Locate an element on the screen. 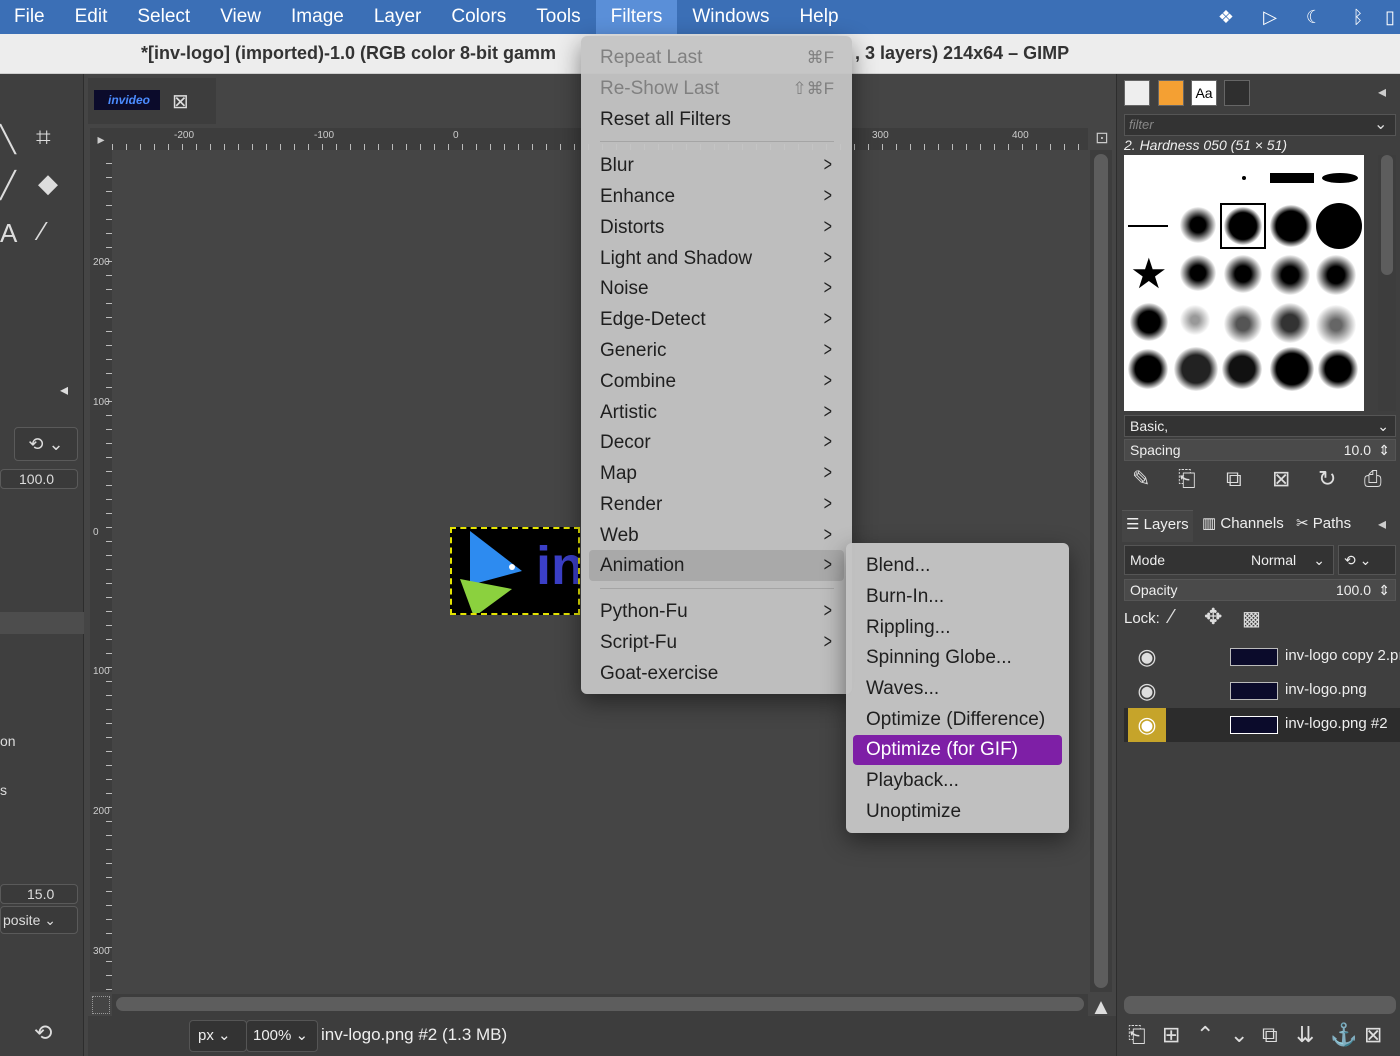 The image size is (1400, 1056). duplicate-layer-icon: ⧉ is located at coordinates (1270, 1035).